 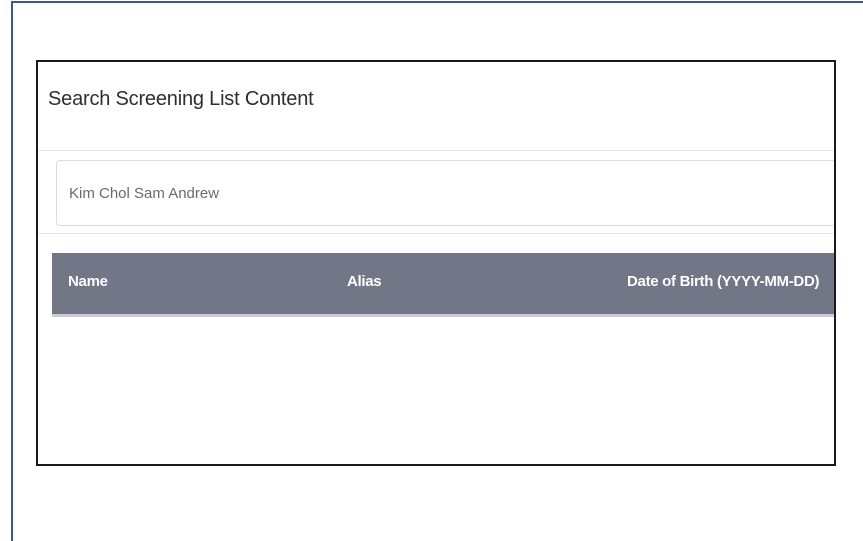 What do you see at coordinates (723, 281) in the screenshot?
I see `column-header-date-of-birth: Date of Birth (YYYY-MM-DD)` at bounding box center [723, 281].